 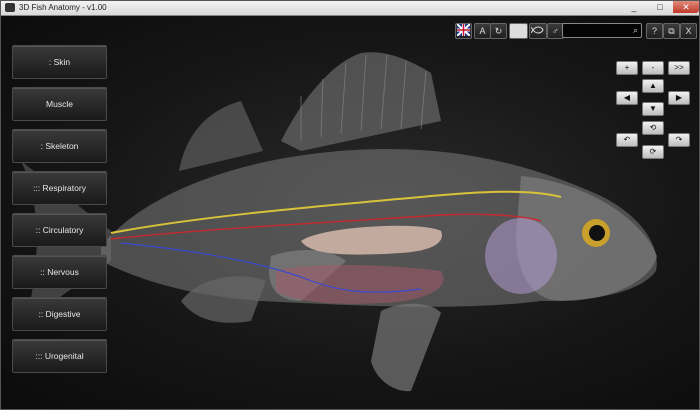 What do you see at coordinates (518, 31) in the screenshot?
I see `fish-image-icon` at bounding box center [518, 31].